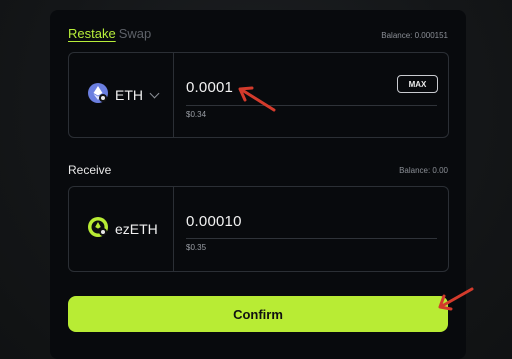 The image size is (512, 359). Describe the element at coordinates (98, 229) in the screenshot. I see `ezeth-icon` at that location.